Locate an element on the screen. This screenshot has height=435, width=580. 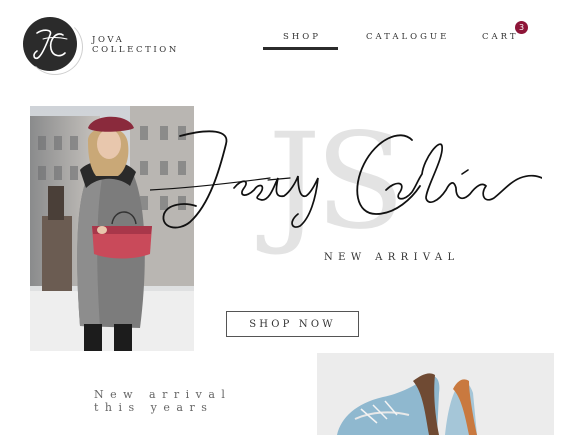
shop-now-button: SHOP NOW is located at coordinates (292, 324).